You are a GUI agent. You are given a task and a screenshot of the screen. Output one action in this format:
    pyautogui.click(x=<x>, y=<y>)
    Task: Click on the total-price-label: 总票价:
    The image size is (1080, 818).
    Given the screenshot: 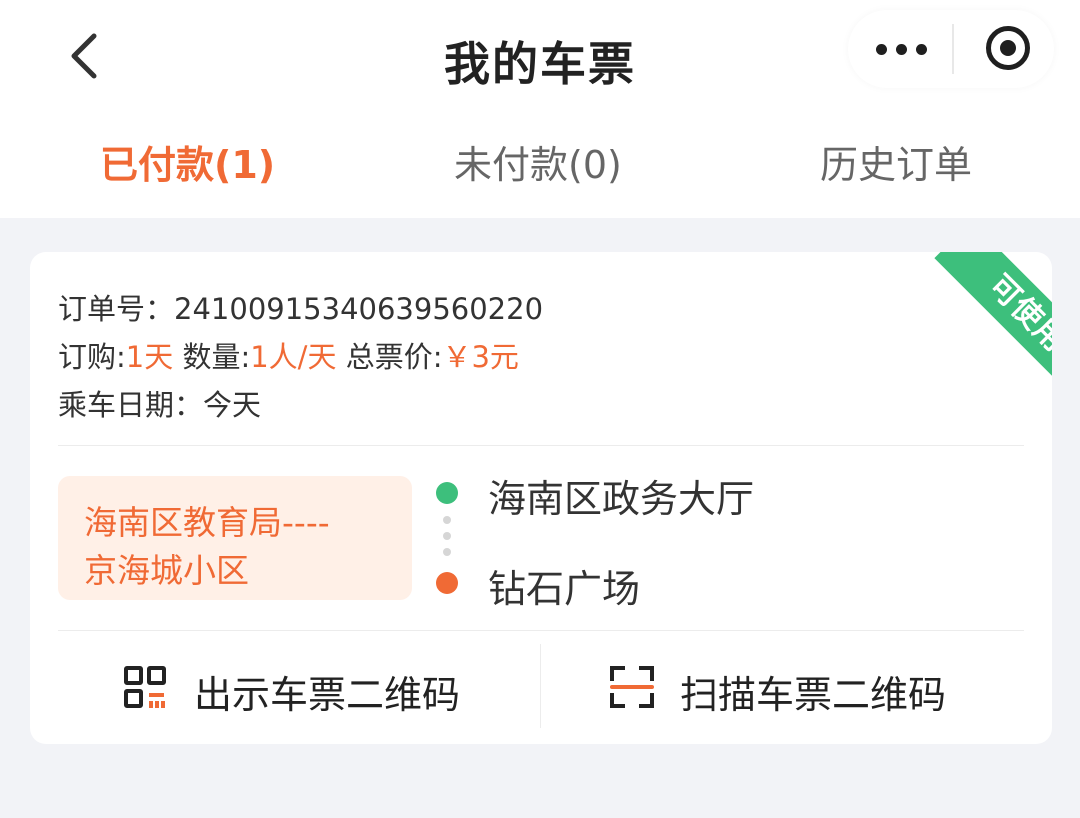 What is the action you would take?
    pyautogui.click(x=394, y=357)
    